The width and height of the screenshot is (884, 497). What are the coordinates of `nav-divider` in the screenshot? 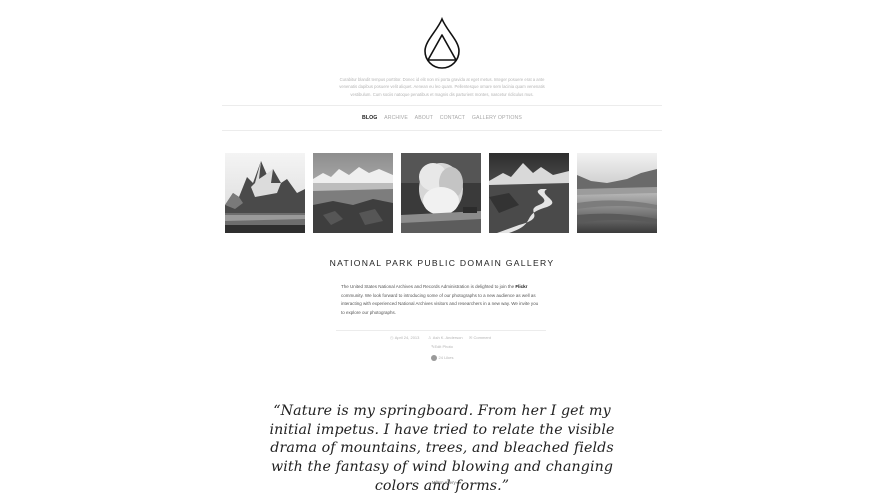 It's located at (442, 130).